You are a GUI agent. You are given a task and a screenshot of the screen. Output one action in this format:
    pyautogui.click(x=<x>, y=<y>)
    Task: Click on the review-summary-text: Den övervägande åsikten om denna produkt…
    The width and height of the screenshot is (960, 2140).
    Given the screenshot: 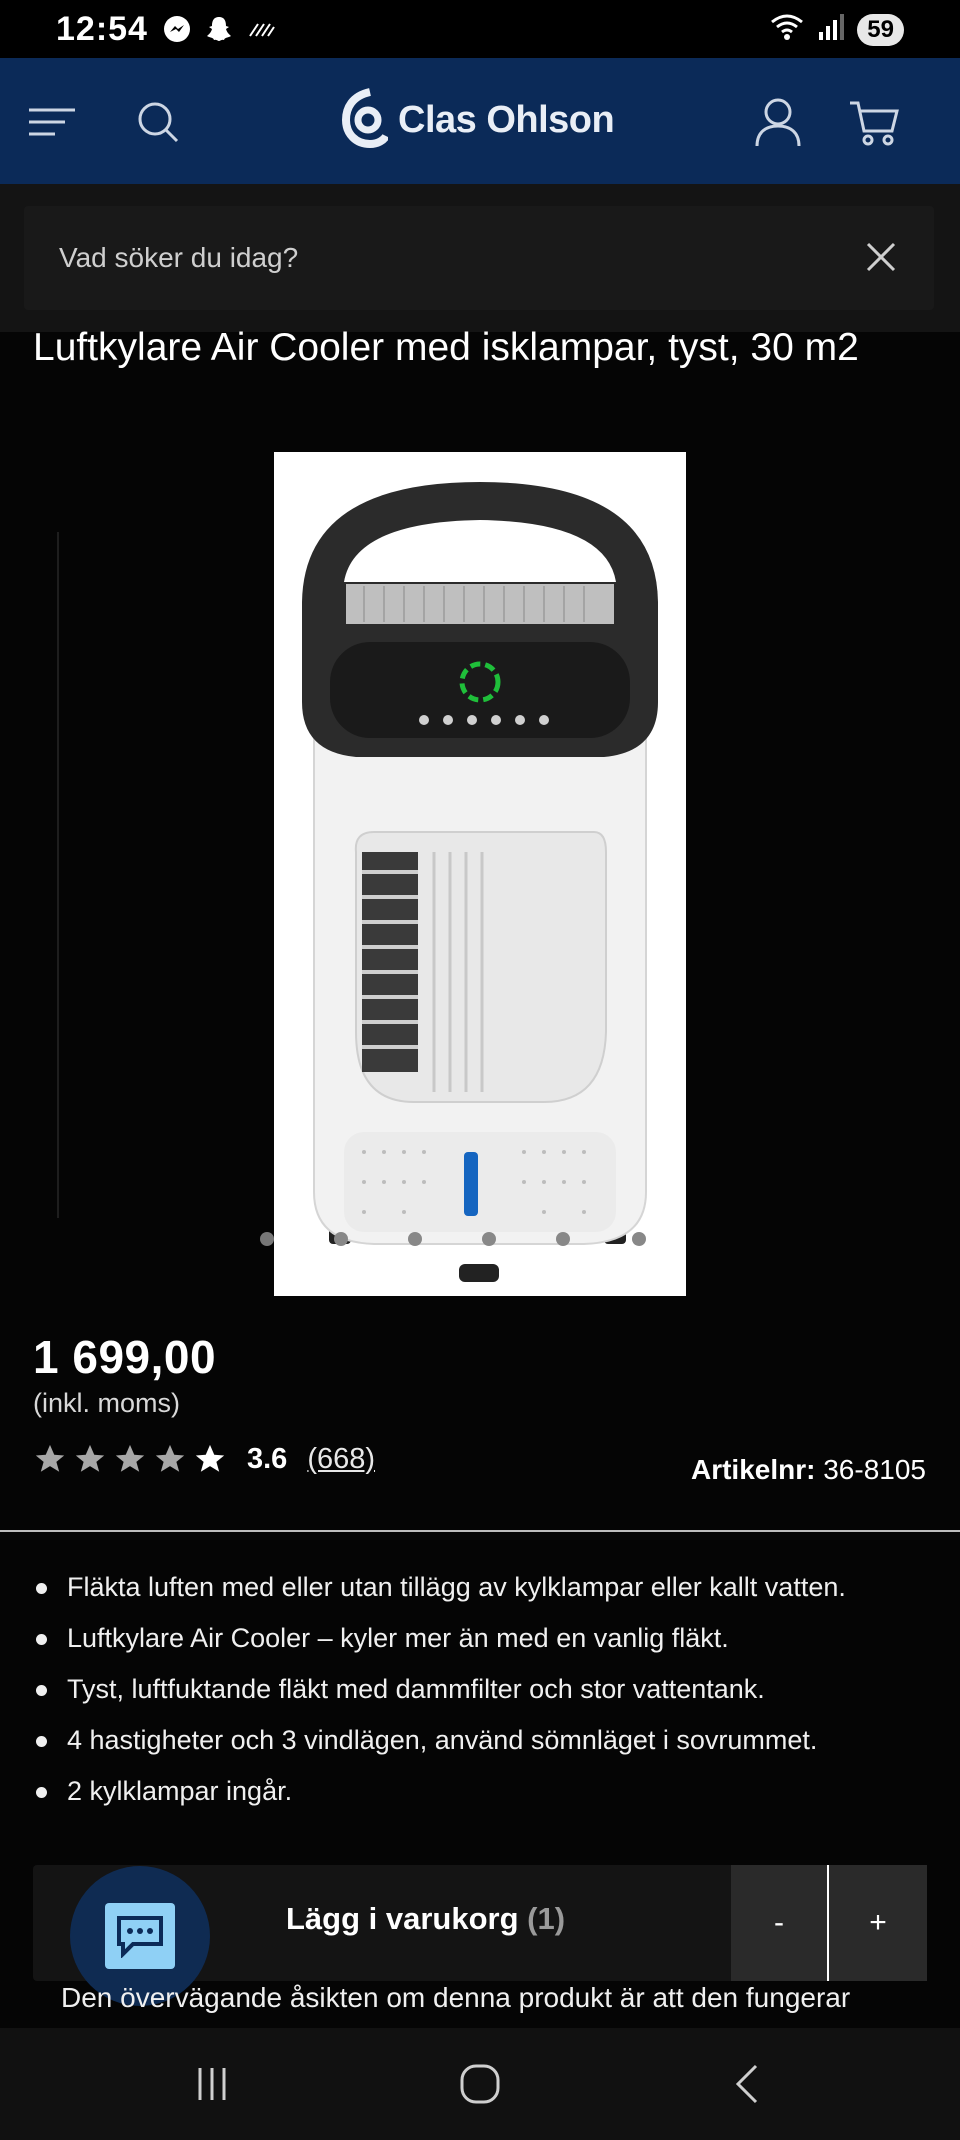 What is the action you would take?
    pyautogui.click(x=456, y=1997)
    